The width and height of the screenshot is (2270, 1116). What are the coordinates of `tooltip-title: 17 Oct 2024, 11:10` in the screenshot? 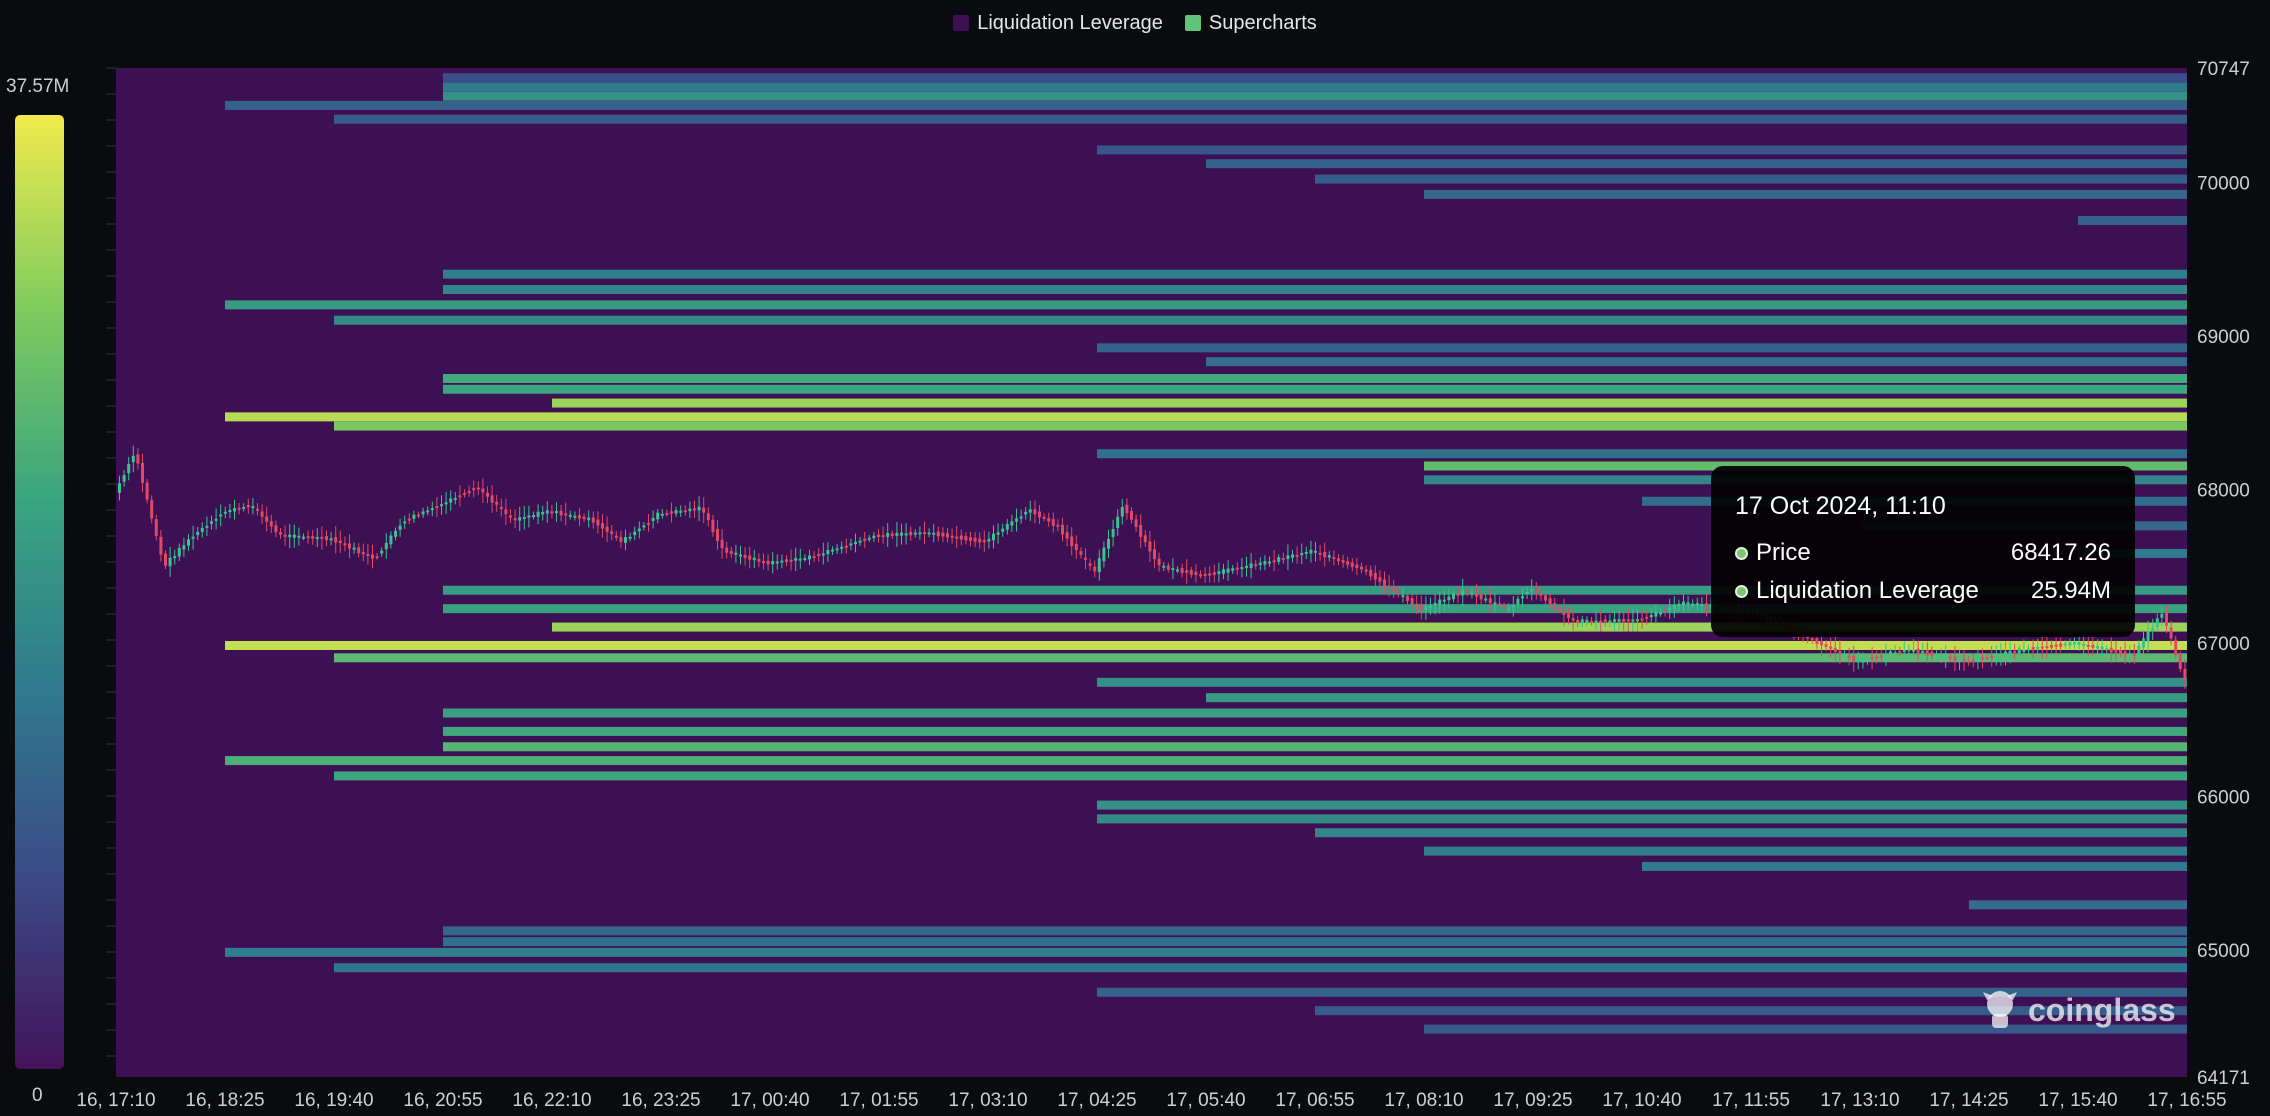 It's located at (1840, 506).